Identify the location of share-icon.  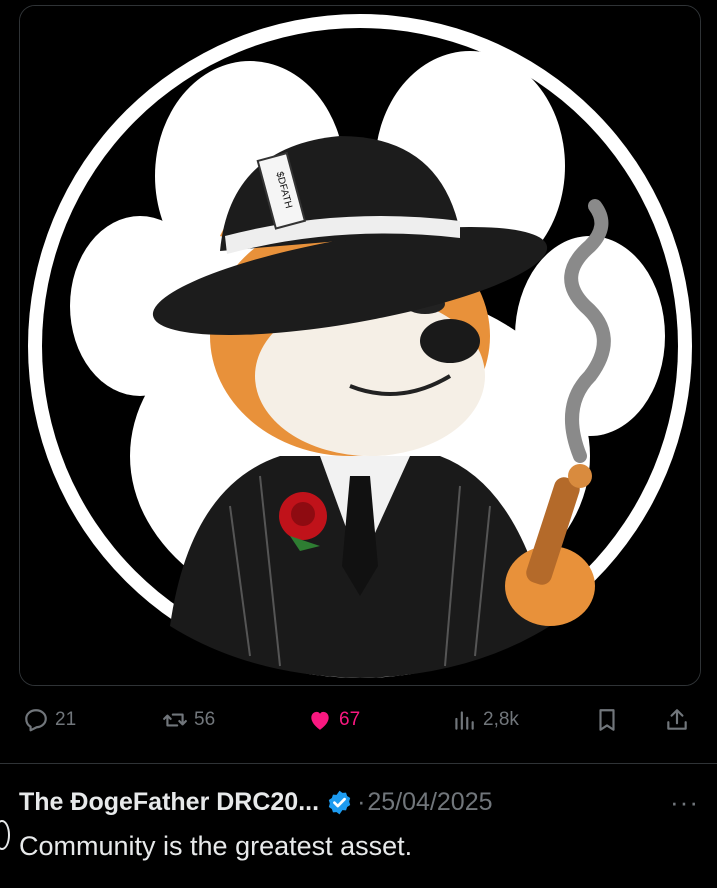
(677, 719).